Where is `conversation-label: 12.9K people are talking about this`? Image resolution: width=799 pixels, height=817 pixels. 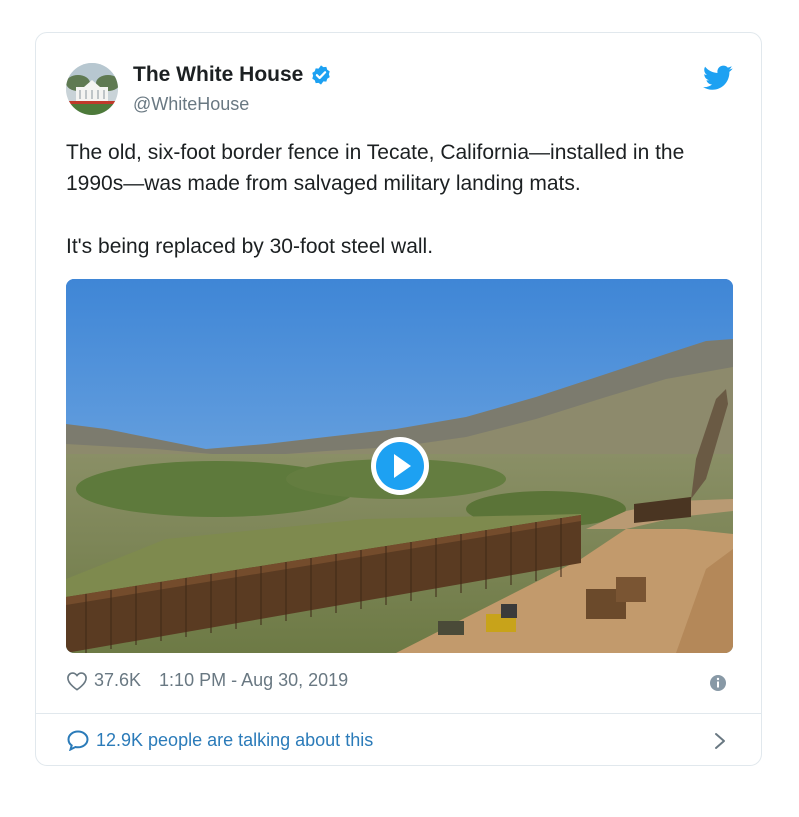
conversation-label: 12.9K people are talking about this is located at coordinates (234, 740).